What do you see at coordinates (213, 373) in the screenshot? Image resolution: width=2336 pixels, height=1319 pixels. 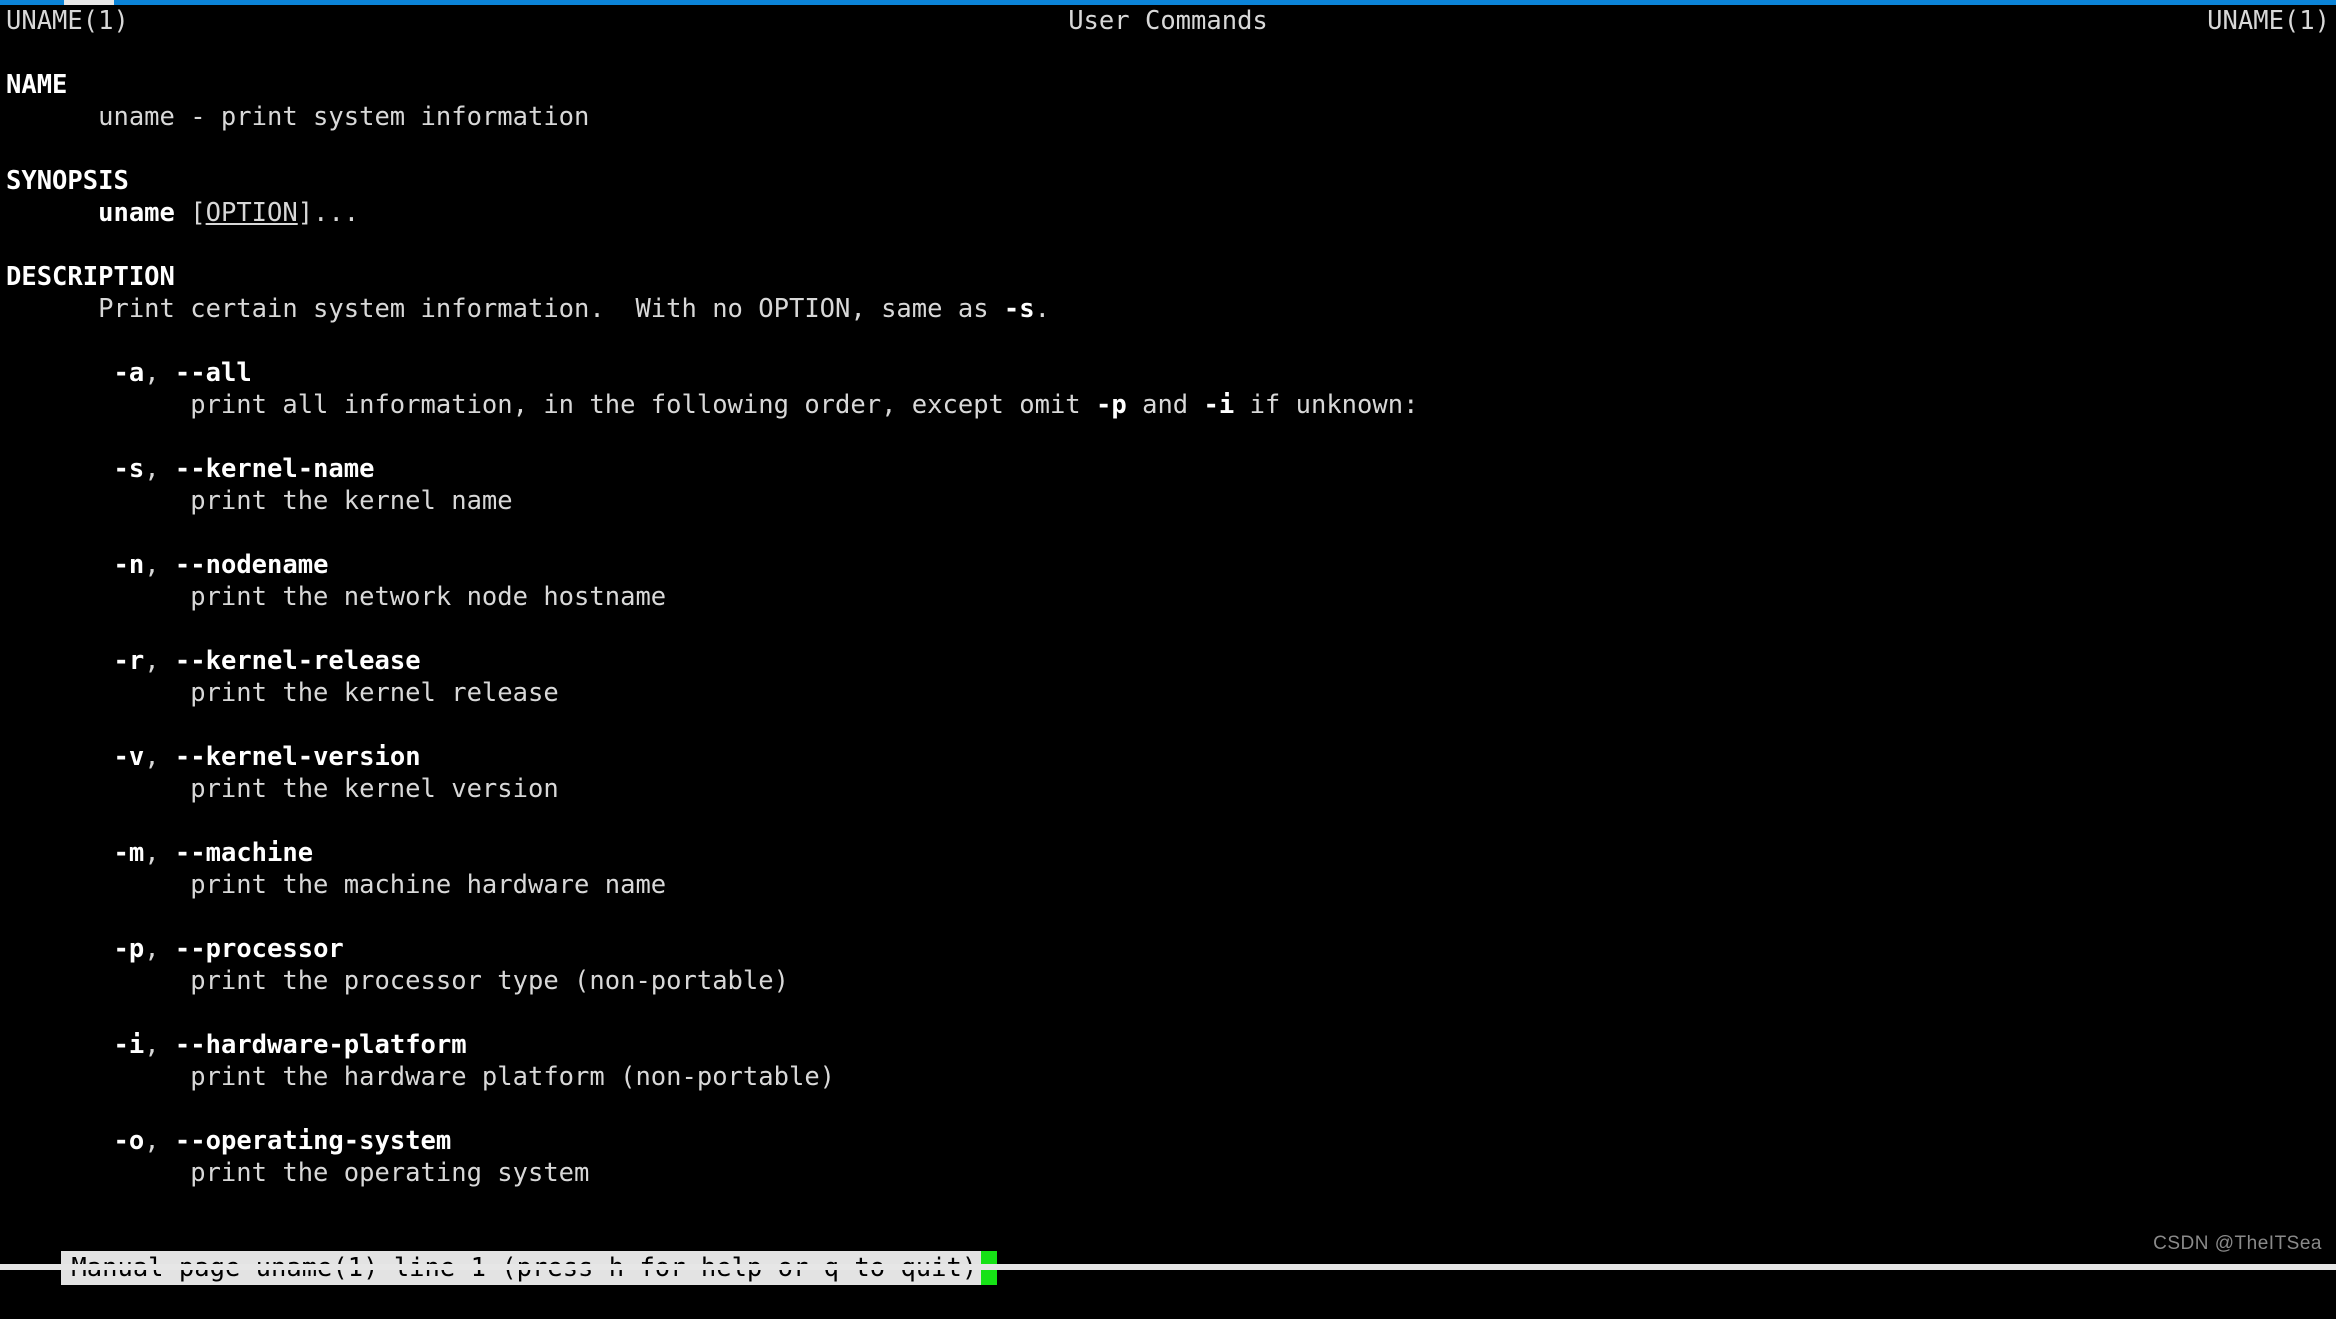 I see `option-long-flag: --all` at bounding box center [213, 373].